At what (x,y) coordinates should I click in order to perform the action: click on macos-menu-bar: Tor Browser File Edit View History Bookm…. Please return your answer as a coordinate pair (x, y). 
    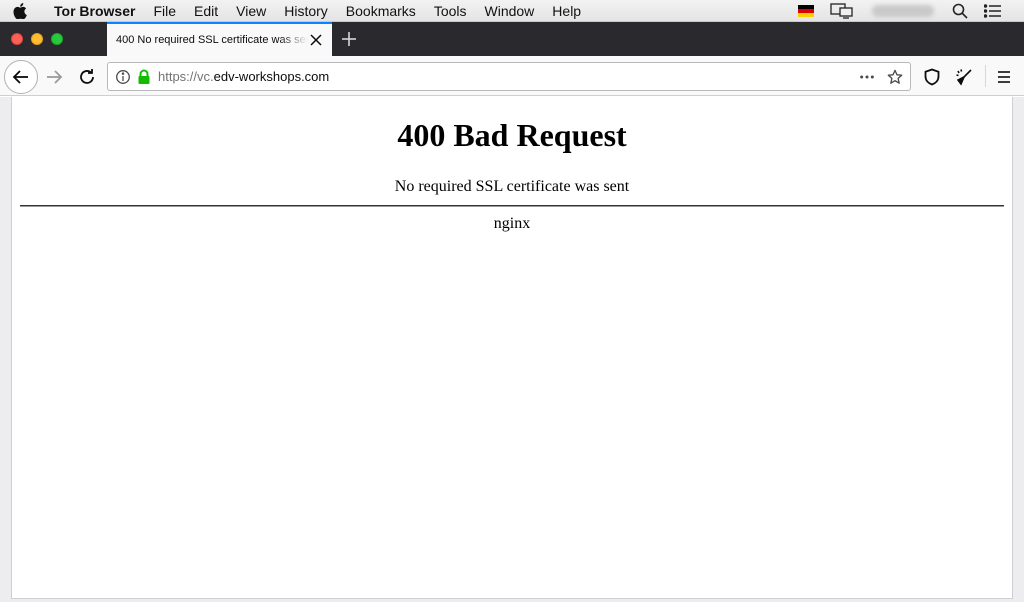
    Looking at the image, I should click on (512, 11).